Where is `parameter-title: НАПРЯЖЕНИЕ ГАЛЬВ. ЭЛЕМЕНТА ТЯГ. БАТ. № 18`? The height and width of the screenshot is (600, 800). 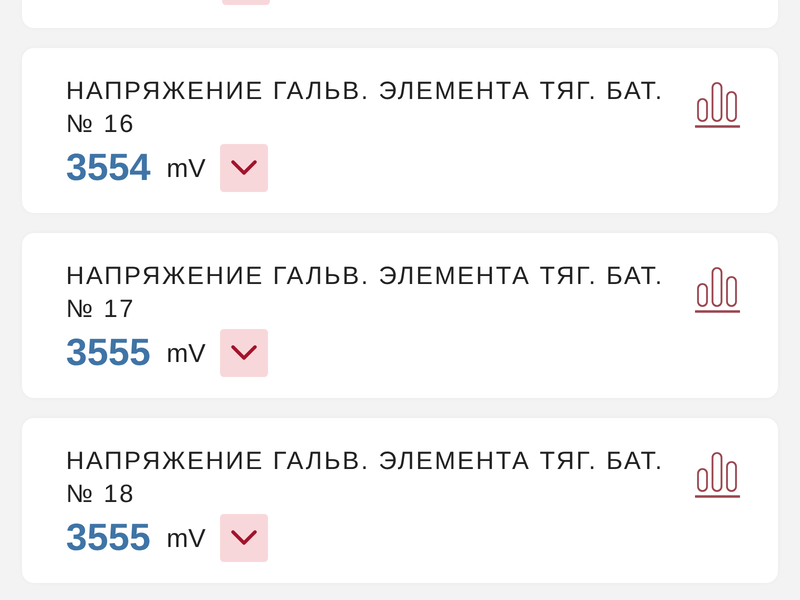
parameter-title: НАПРЯЖЕНИЕ ГАЛЬВ. ЭЛЕМЕНТА ТЯГ. БАТ. № 18 is located at coordinates (365, 478).